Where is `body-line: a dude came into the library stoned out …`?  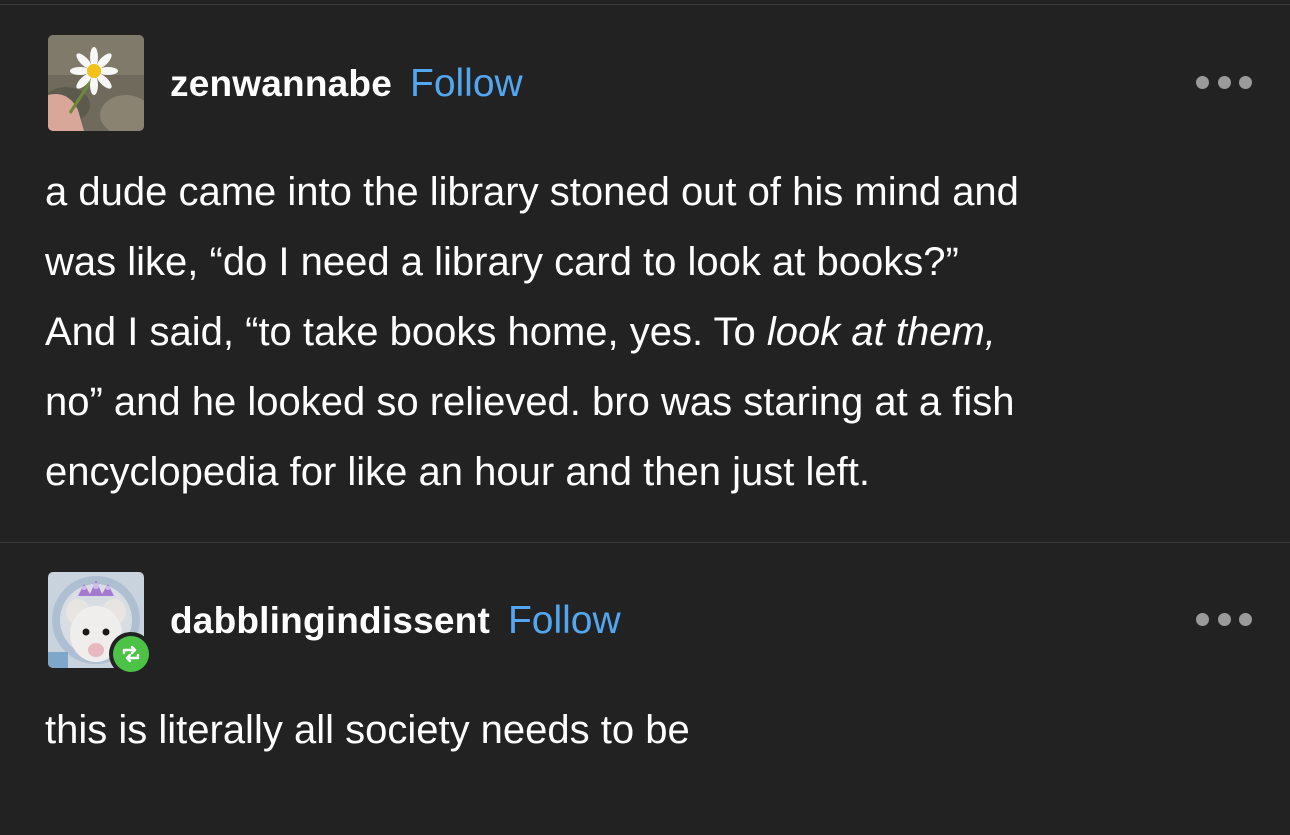
body-line: a dude came into the library stoned out … is located at coordinates (532, 192).